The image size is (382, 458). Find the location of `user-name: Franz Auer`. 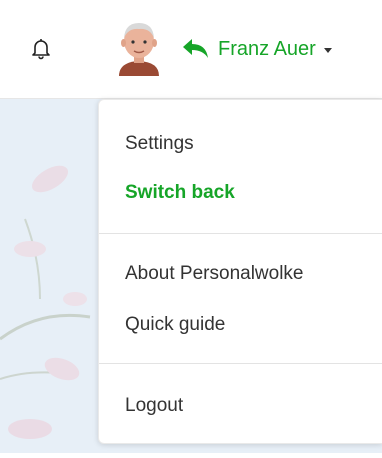

user-name: Franz Auer is located at coordinates (267, 49).